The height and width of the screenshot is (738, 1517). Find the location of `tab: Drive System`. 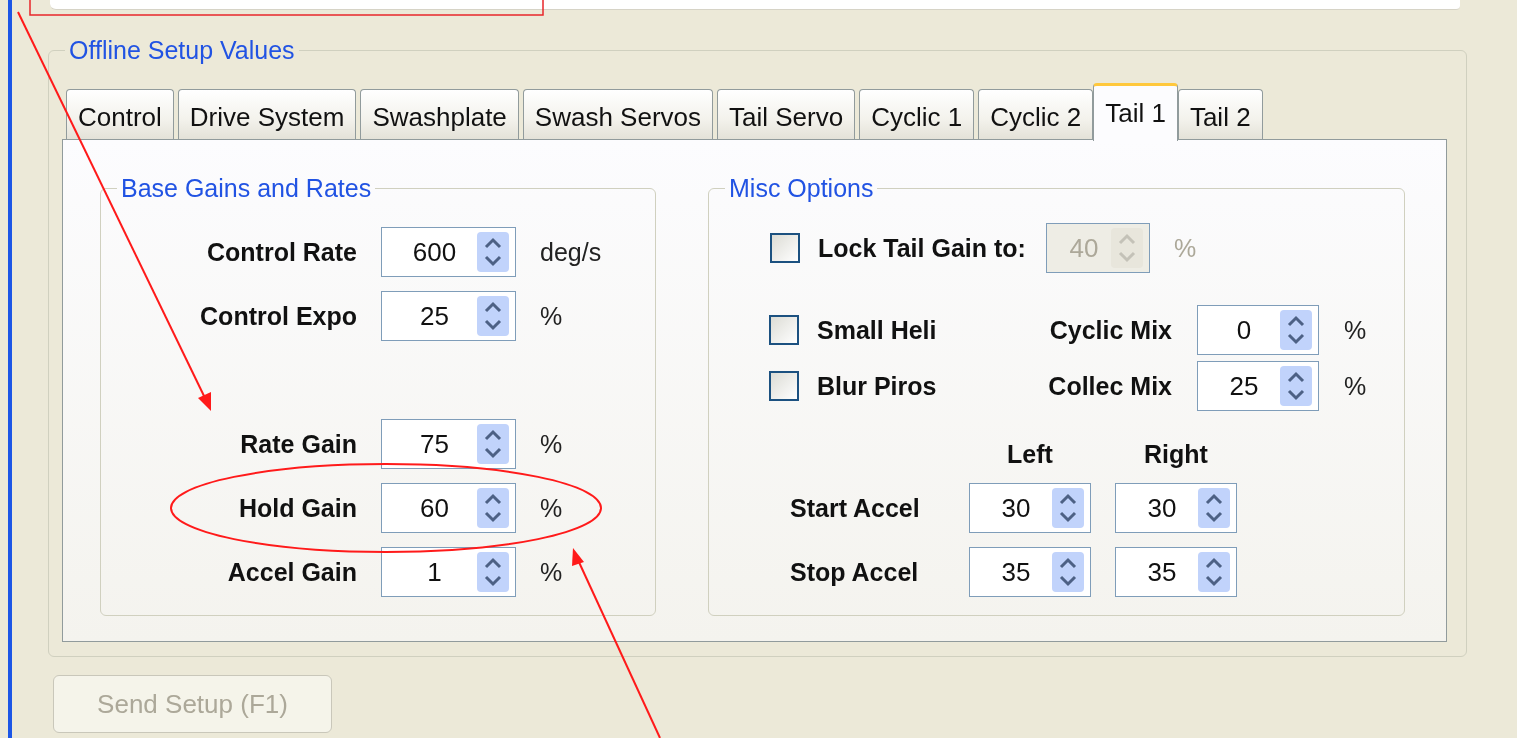

tab: Drive System is located at coordinates (267, 114).